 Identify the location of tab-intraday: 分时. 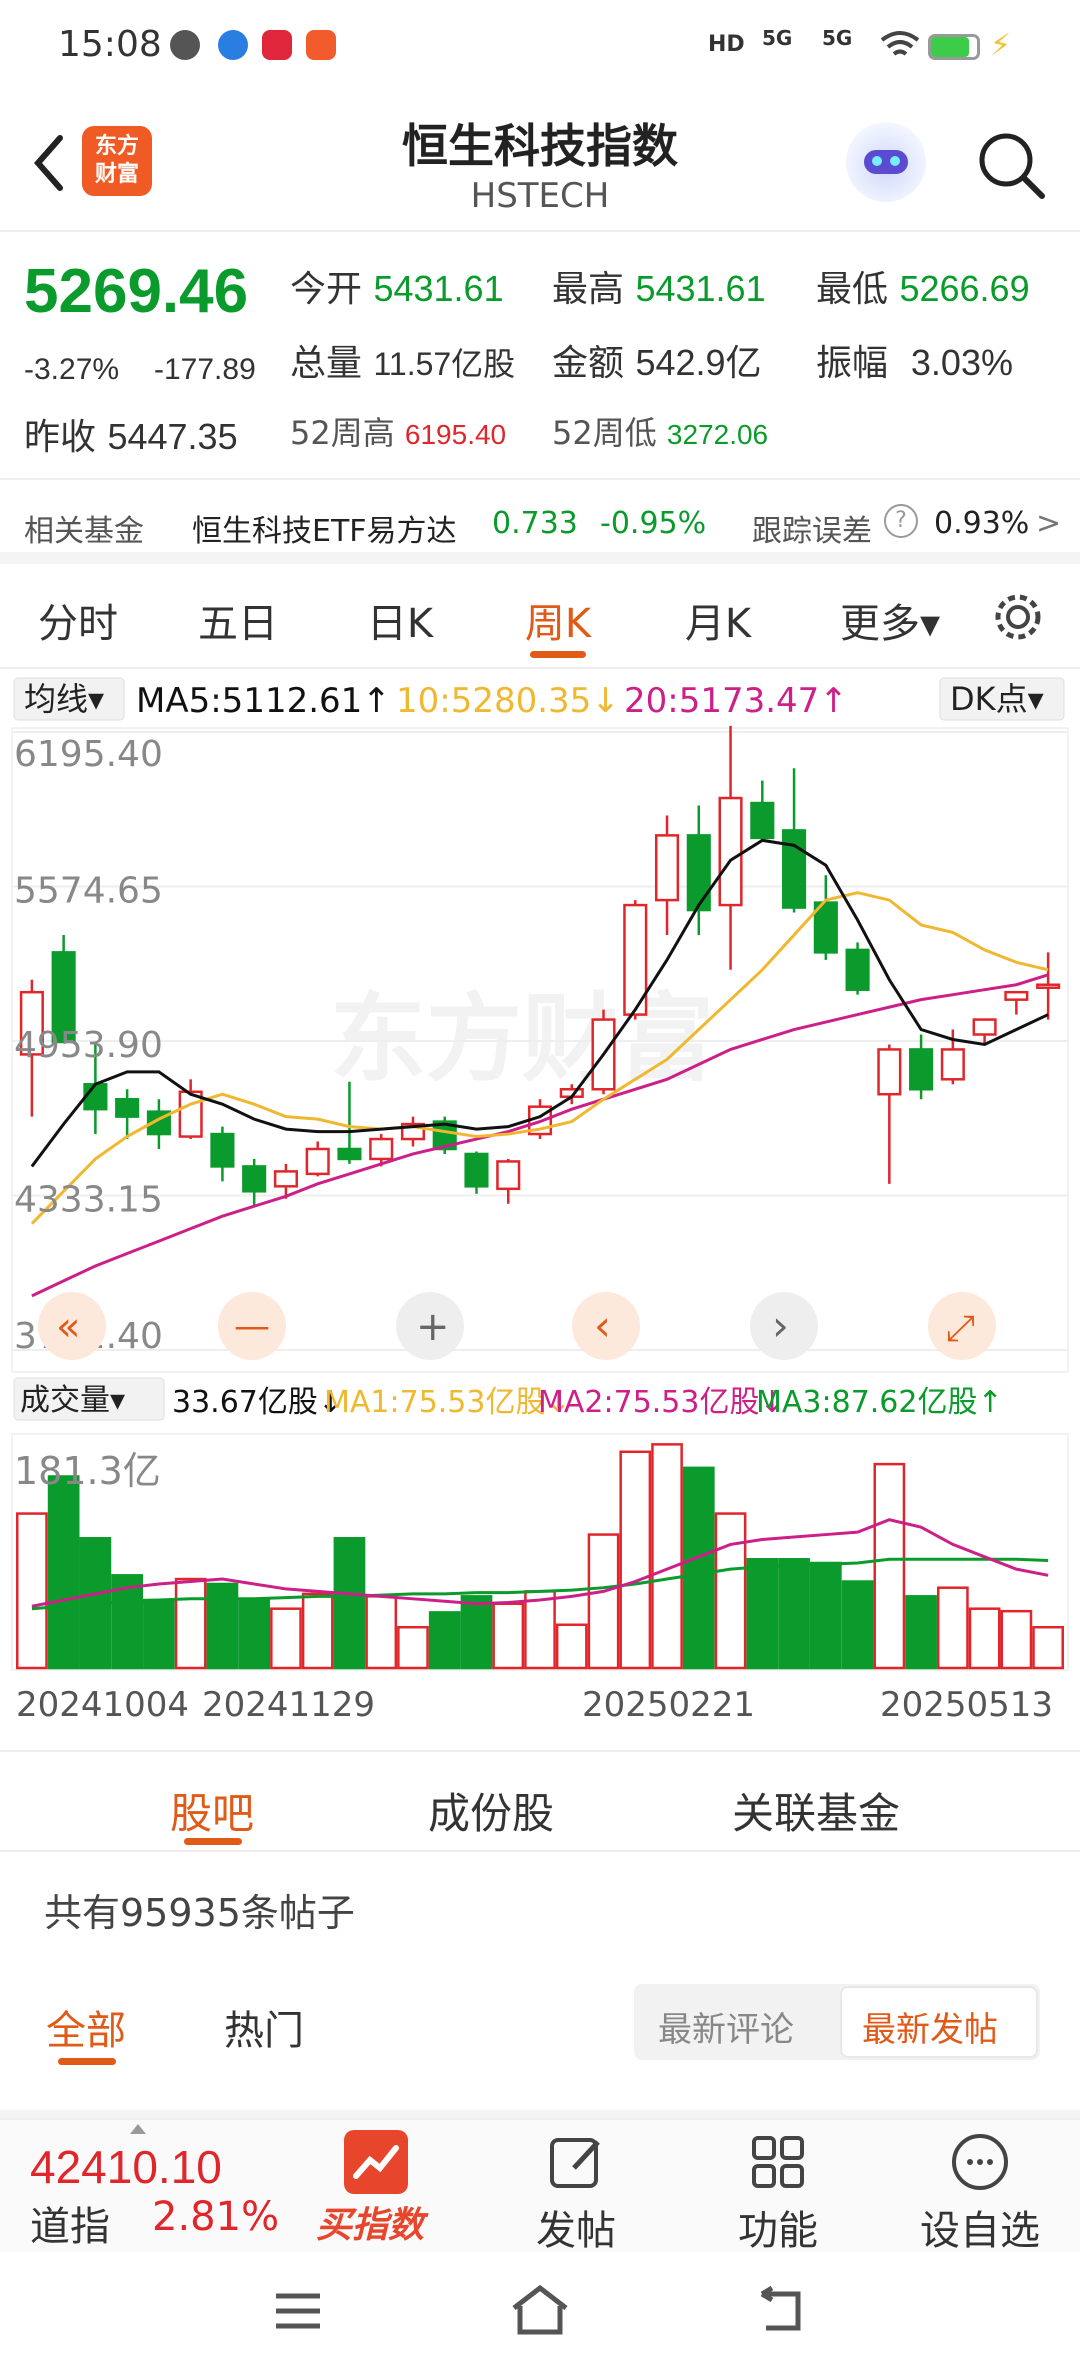
(78, 620).